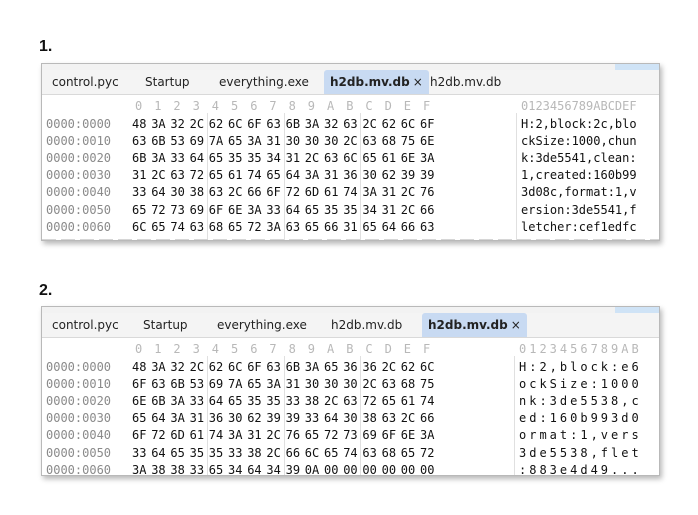 This screenshot has height=515, width=698. What do you see at coordinates (408, 141) in the screenshot?
I see `hex-byte: 75` at bounding box center [408, 141].